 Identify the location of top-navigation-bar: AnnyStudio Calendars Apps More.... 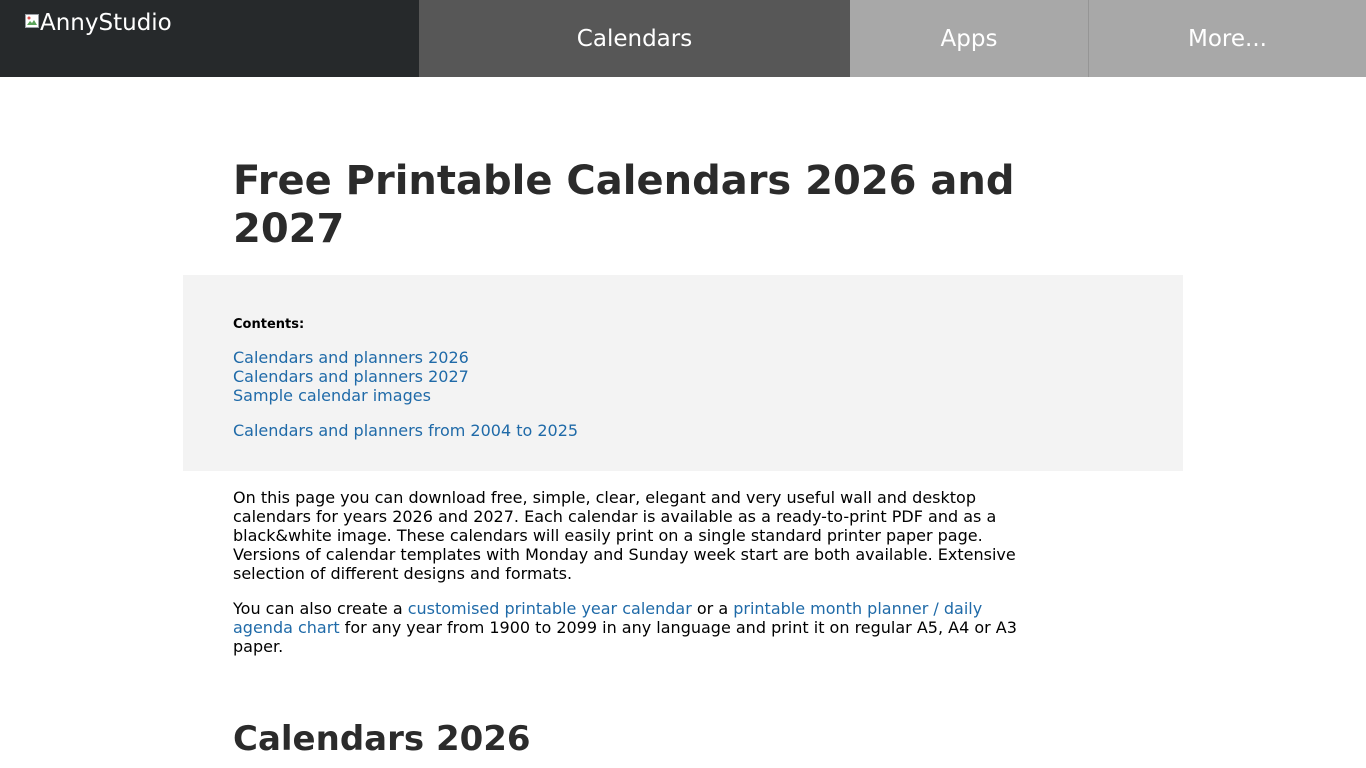
(683, 38).